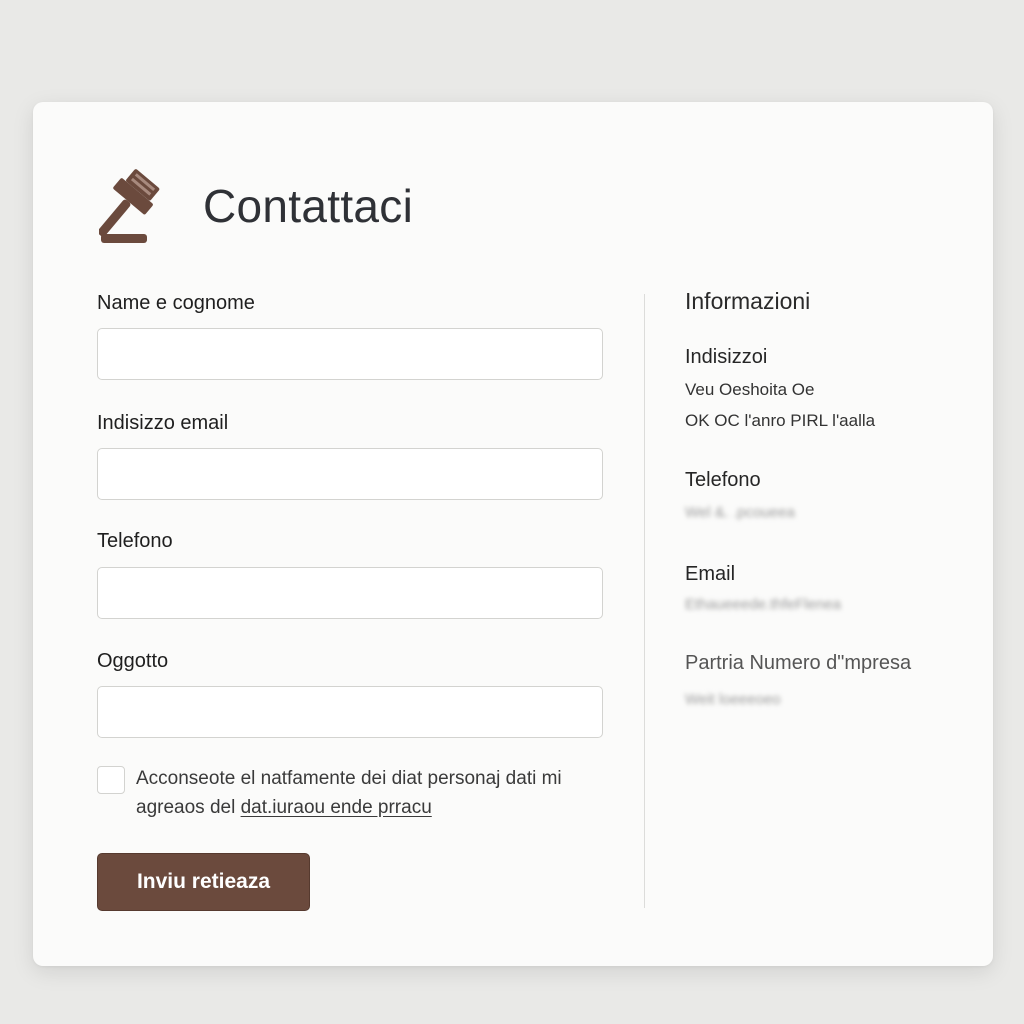  I want to click on name-label: Name e cognome, so click(176, 303).